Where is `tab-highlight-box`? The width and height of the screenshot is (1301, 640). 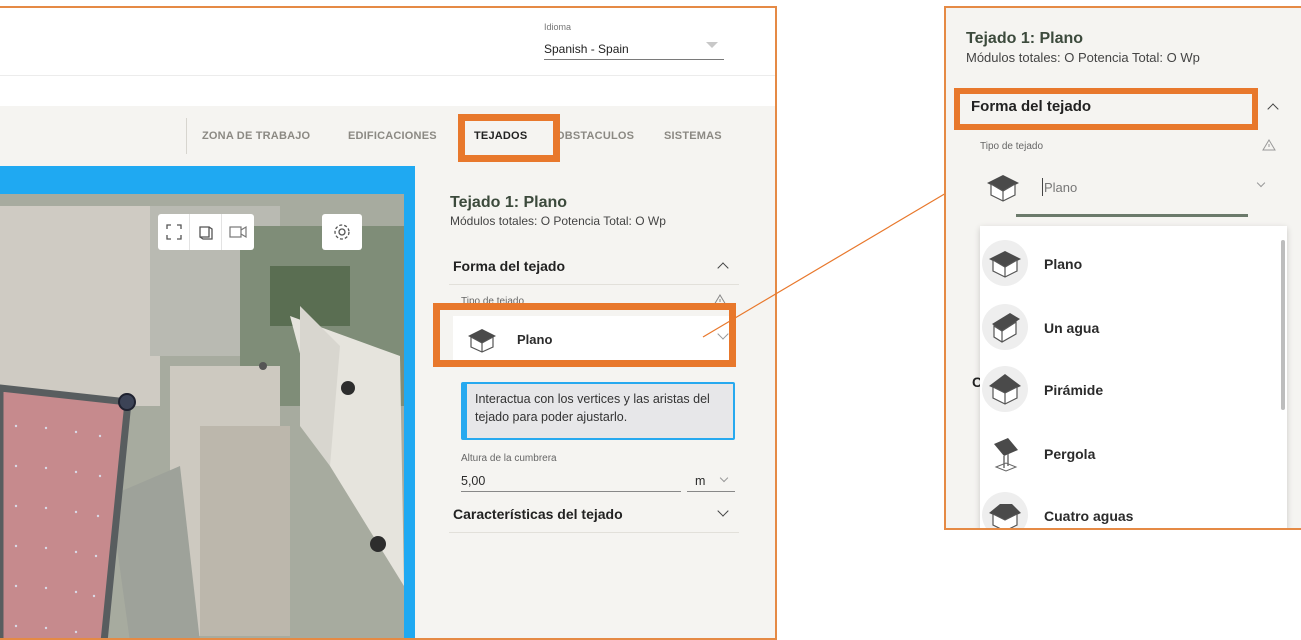
tab-highlight-box is located at coordinates (509, 138).